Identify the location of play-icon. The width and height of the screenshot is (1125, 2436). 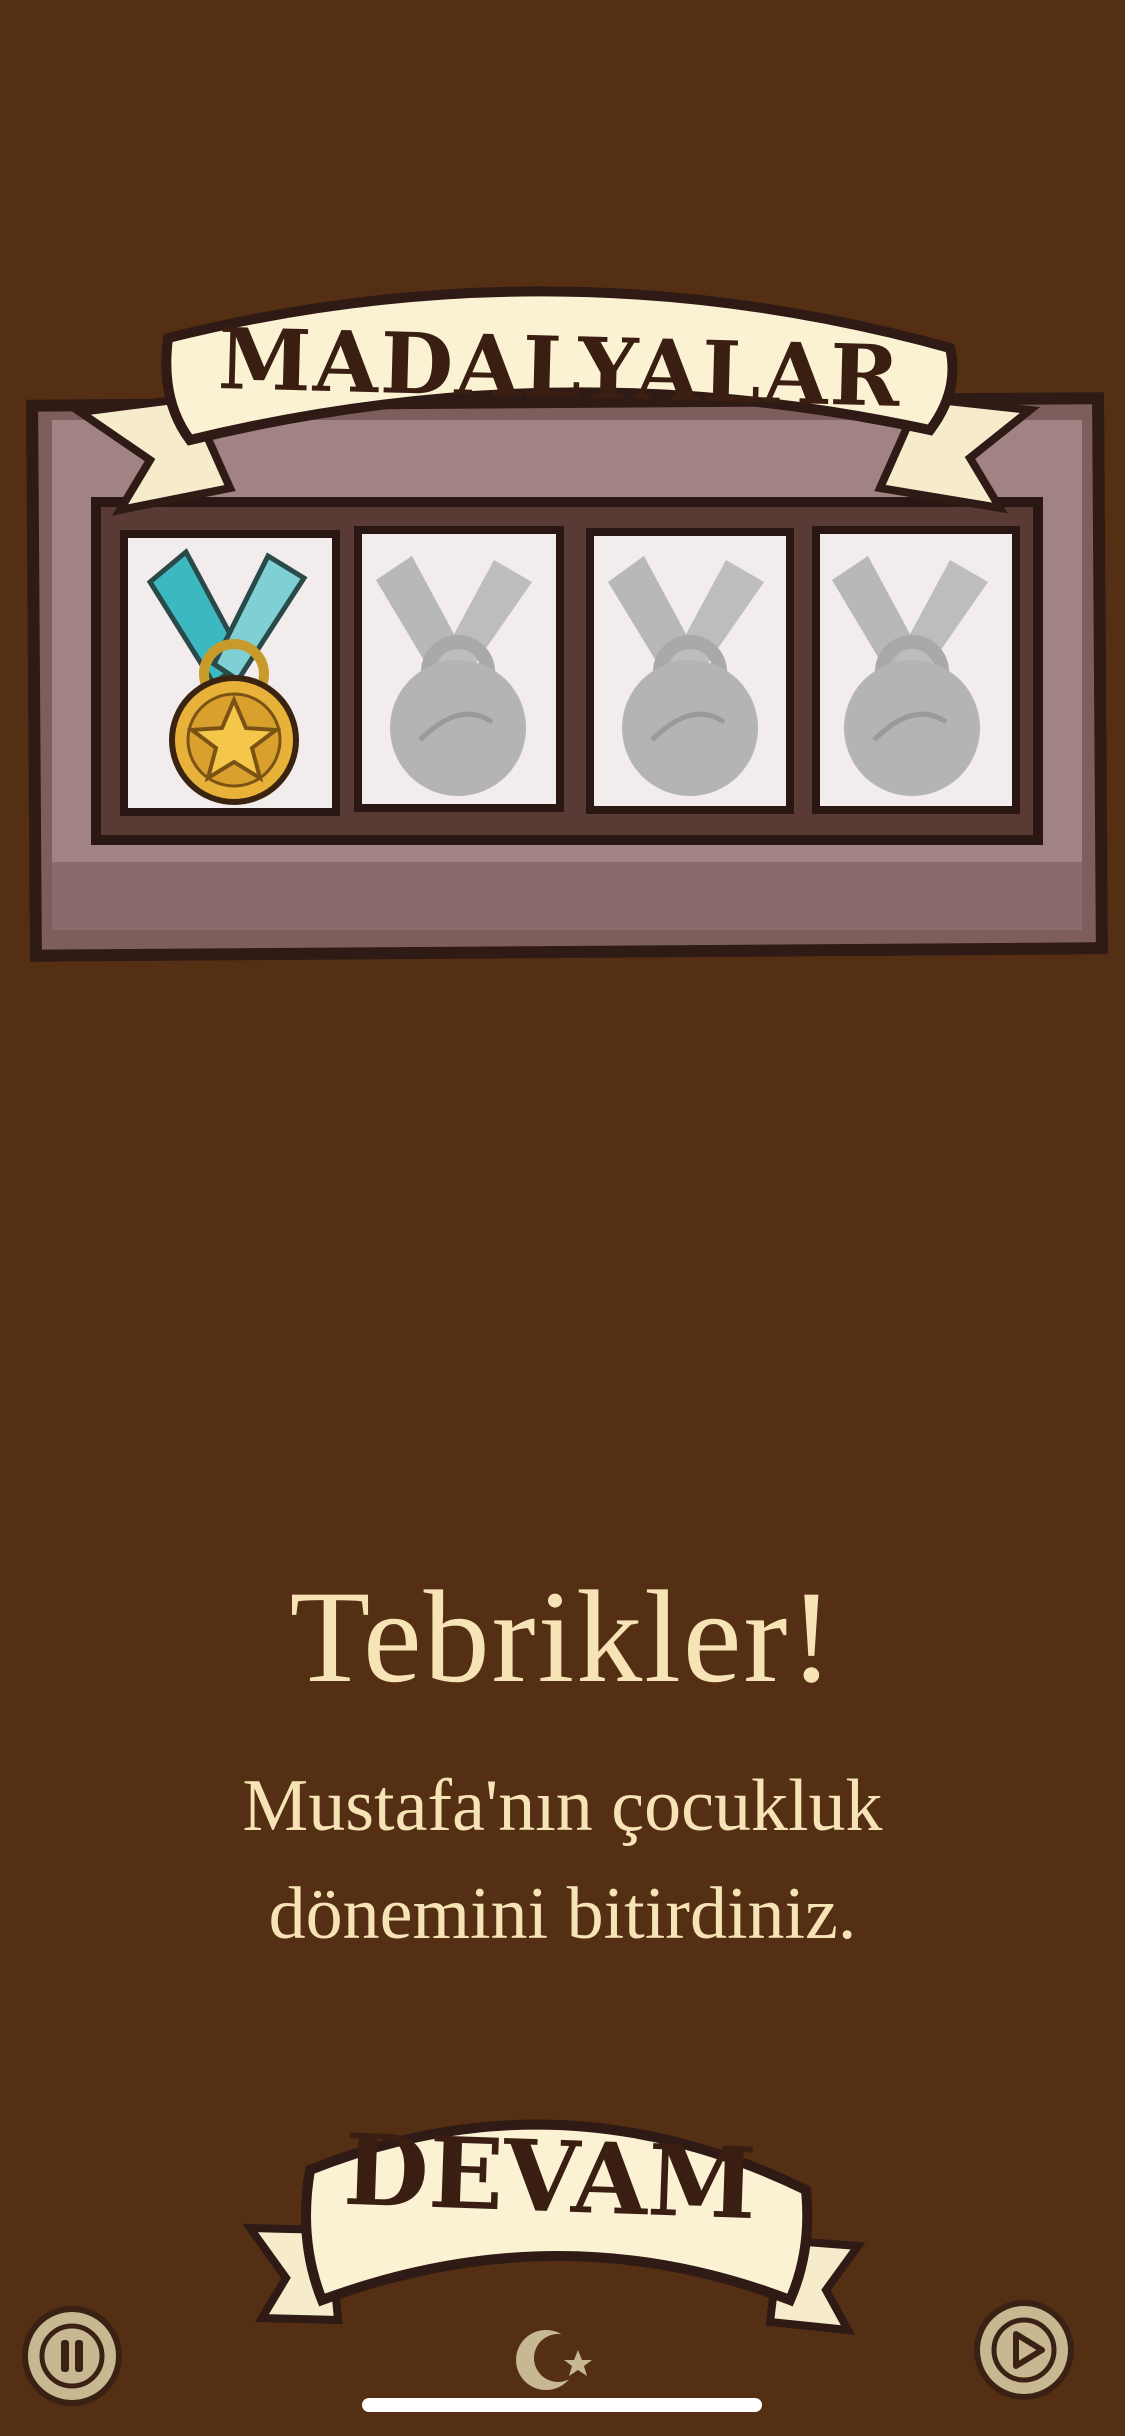
(1024, 2350).